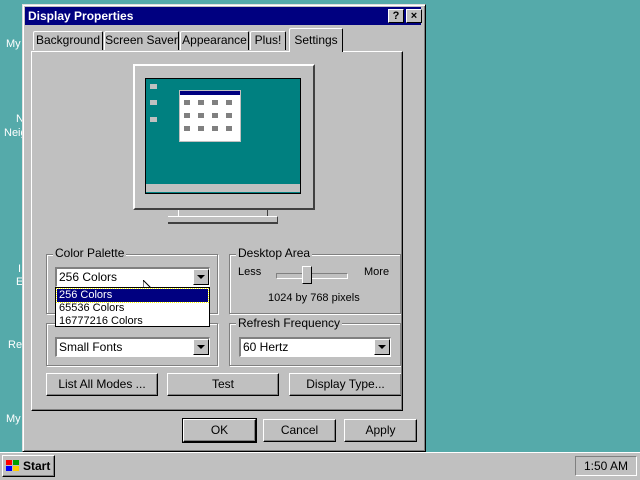  I want to click on desktop-icon-label: I, so click(19, 269).